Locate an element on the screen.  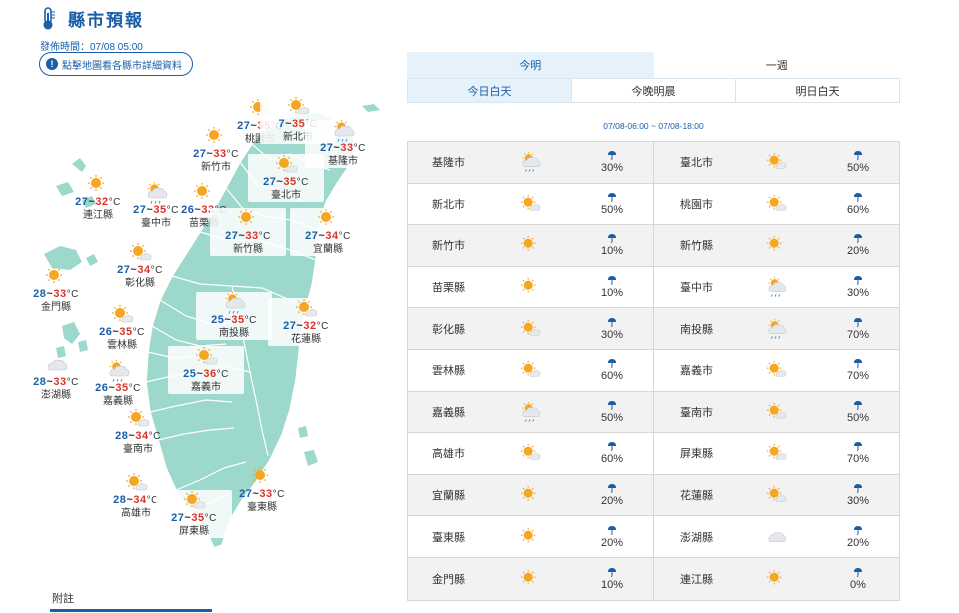
table-city-name: 嘉義縣 is located at coordinates (448, 412).